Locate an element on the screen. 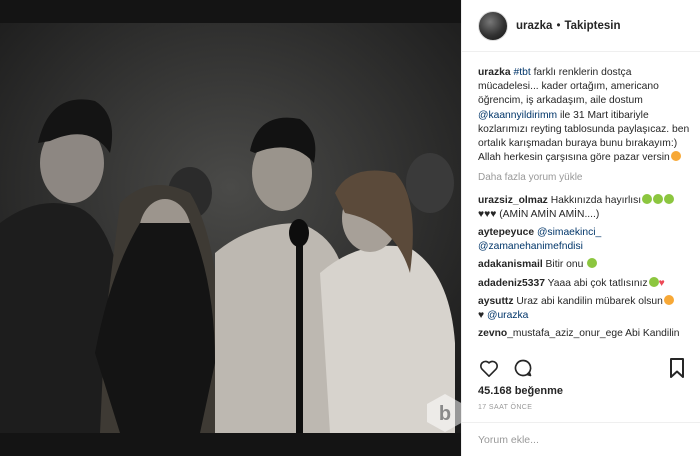 The image size is (700, 456). post-header: urazka • Takiptesin is located at coordinates (581, 26).